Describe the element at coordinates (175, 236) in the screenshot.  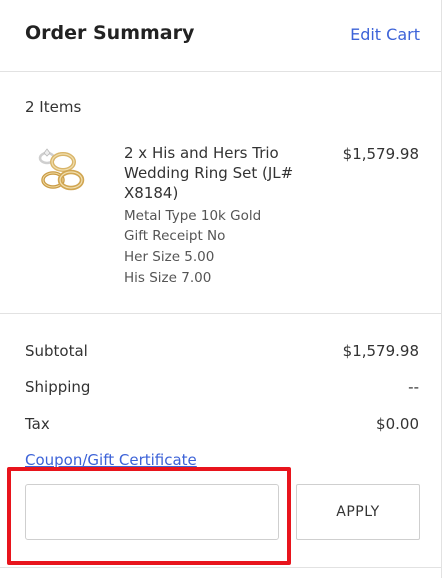
I see `product-attribute-gift-receipt: Gift Receipt No` at that location.